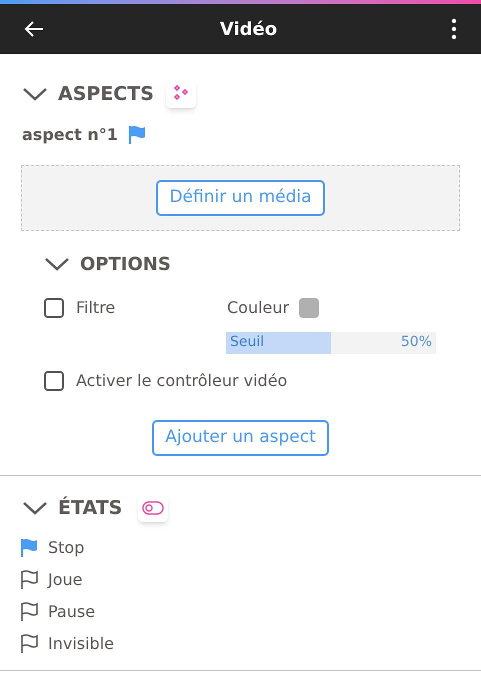 This screenshot has height=677, width=481. Describe the element at coordinates (96, 307) in the screenshot. I see `checkbox-label: Filtre` at that location.